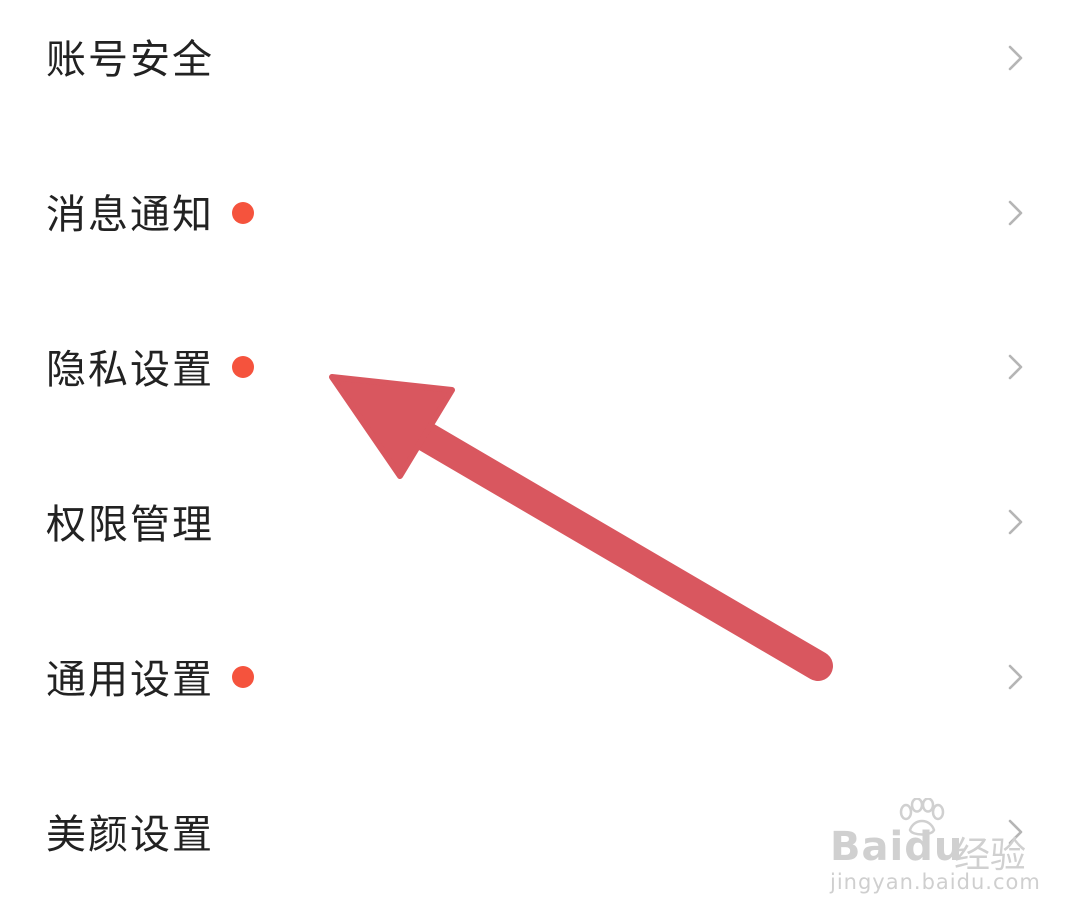 This screenshot has width=1080, height=916. I want to click on menu-item-label: 账号安全, so click(130, 60).